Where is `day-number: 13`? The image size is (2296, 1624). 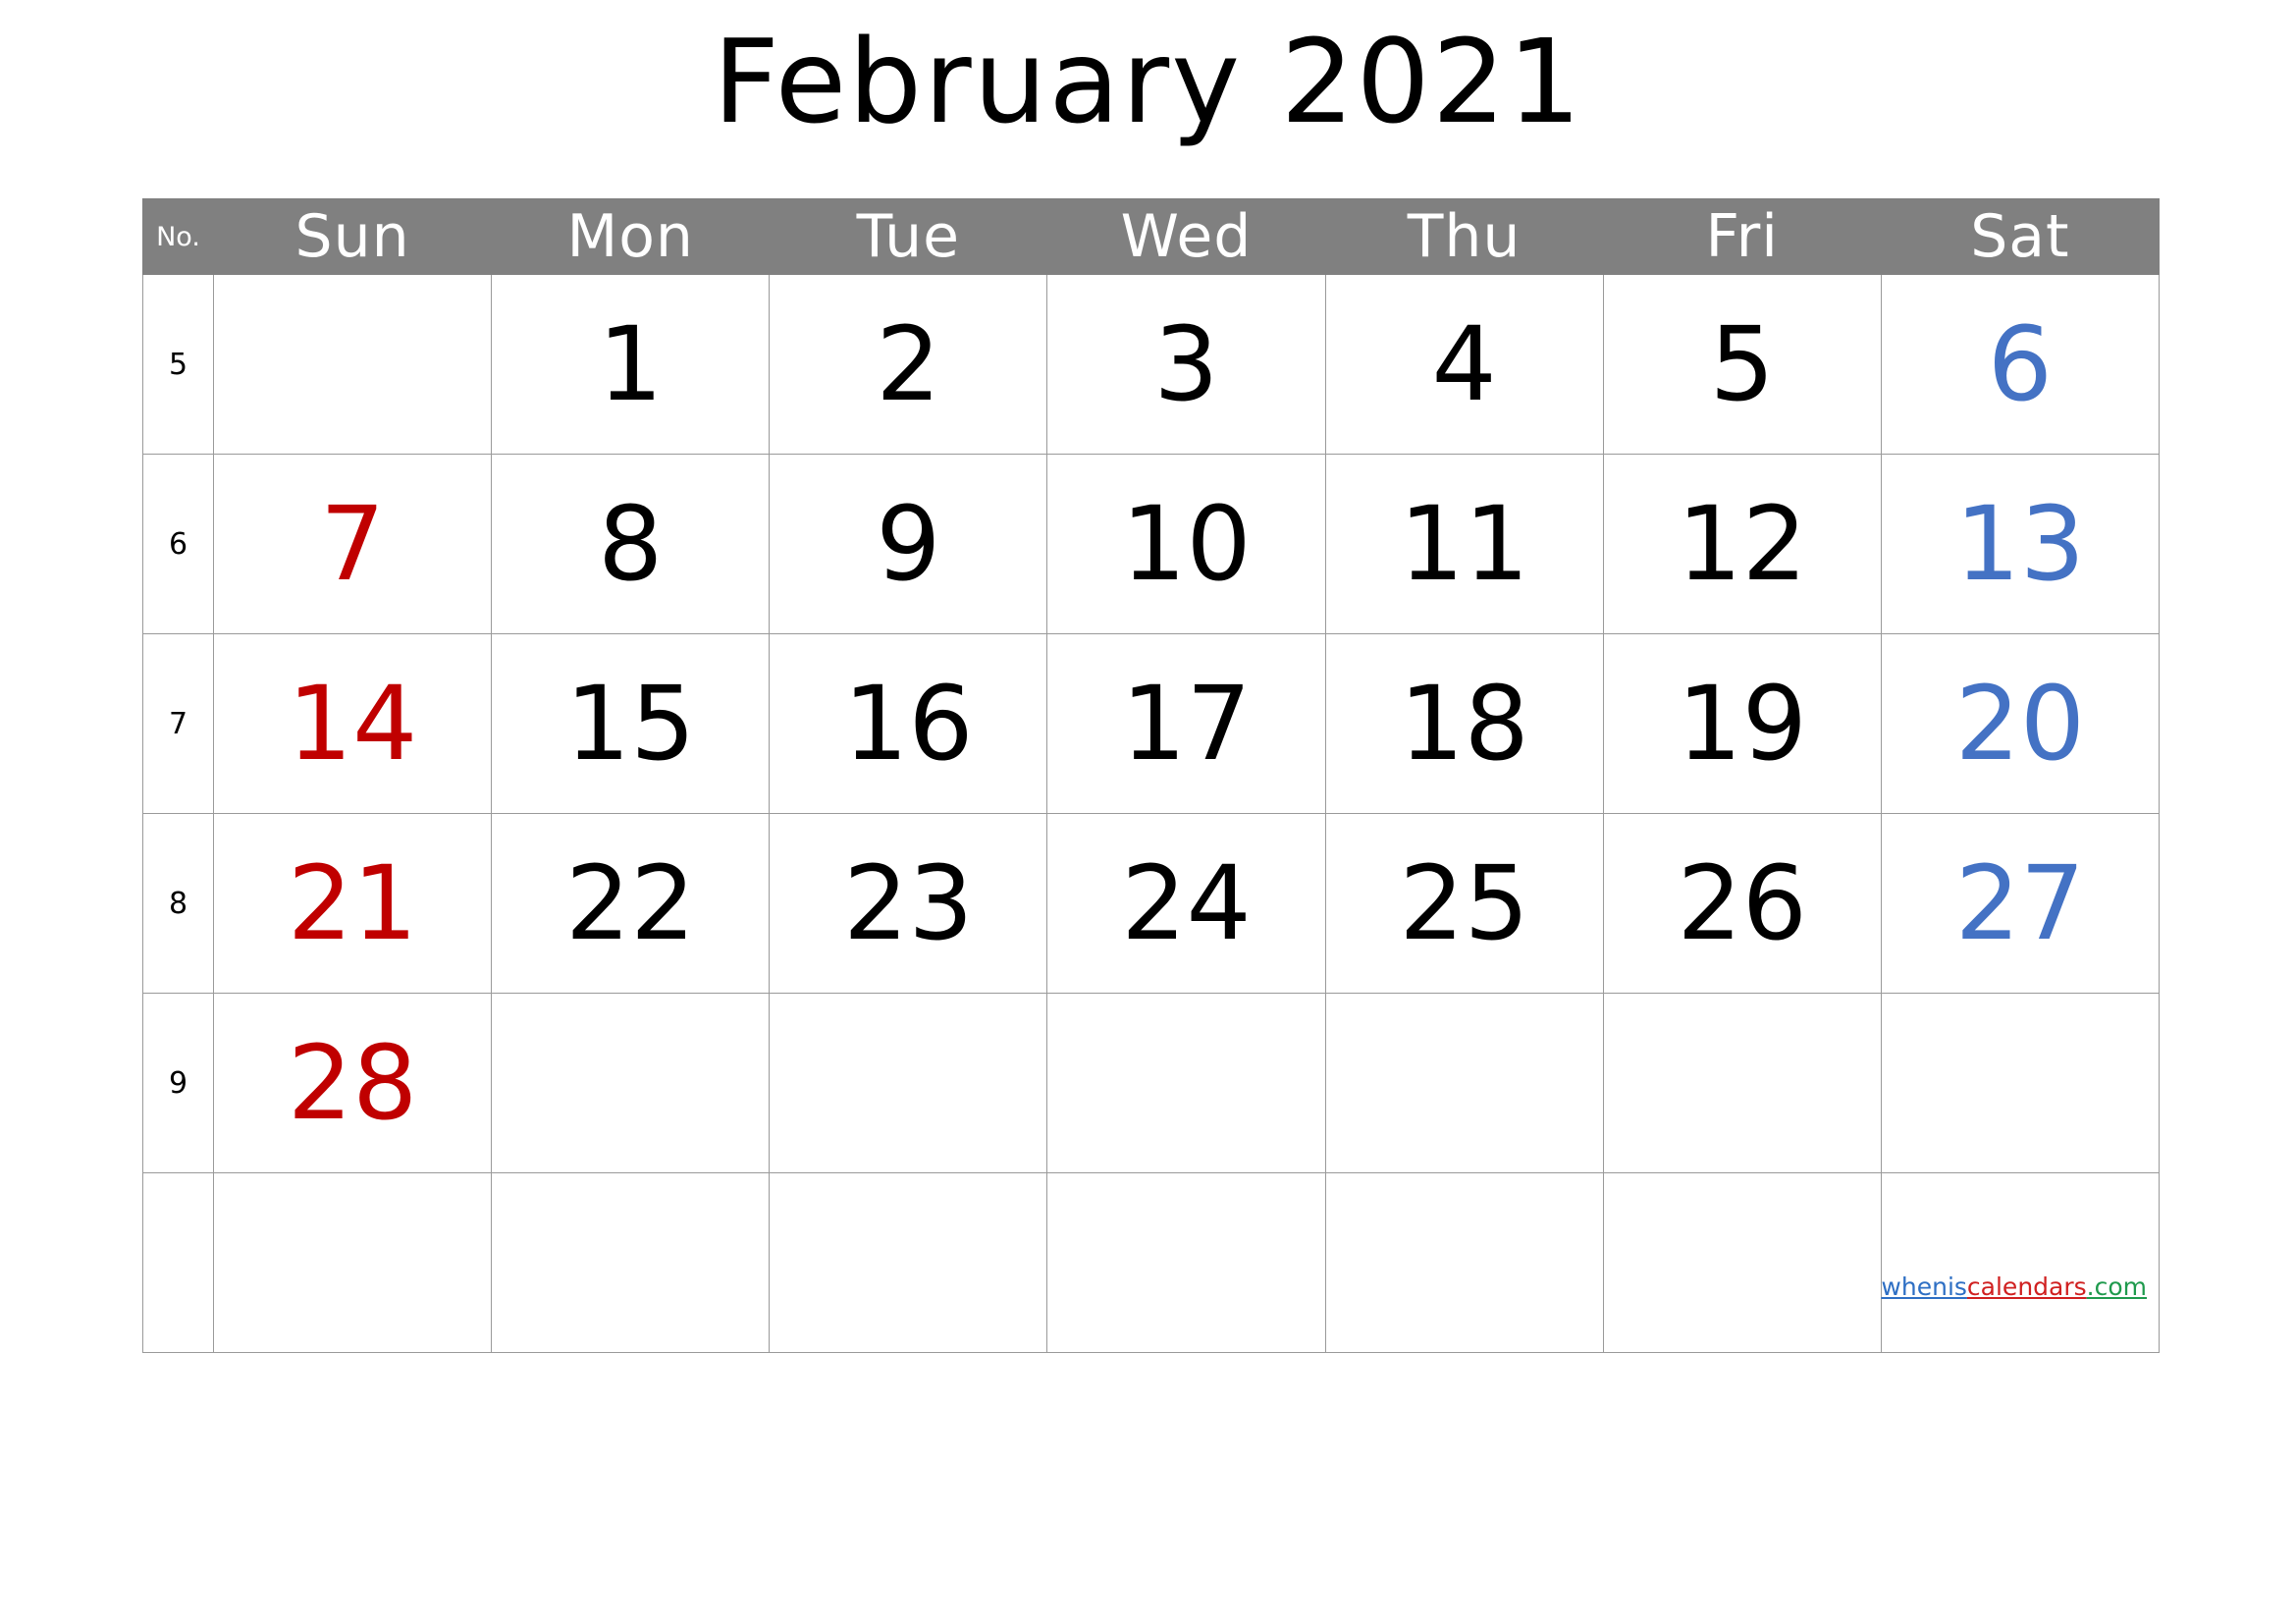
day-number: 13 is located at coordinates (2020, 544).